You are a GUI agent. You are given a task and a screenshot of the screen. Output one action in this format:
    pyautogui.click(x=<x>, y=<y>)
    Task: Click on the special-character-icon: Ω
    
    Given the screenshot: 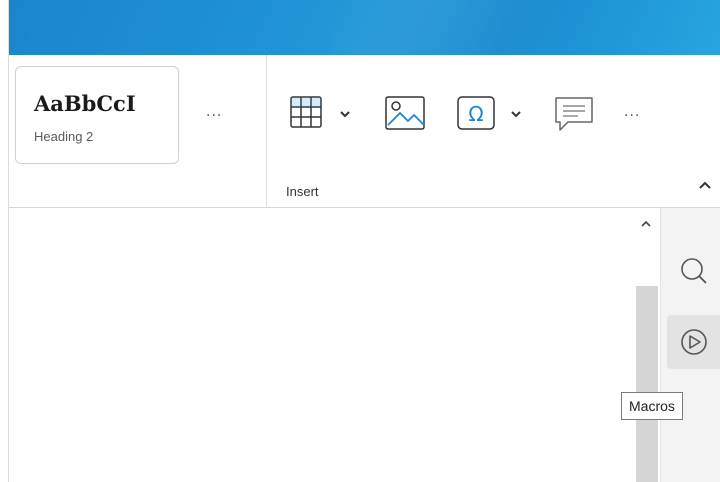 What is the action you would take?
    pyautogui.click(x=489, y=113)
    